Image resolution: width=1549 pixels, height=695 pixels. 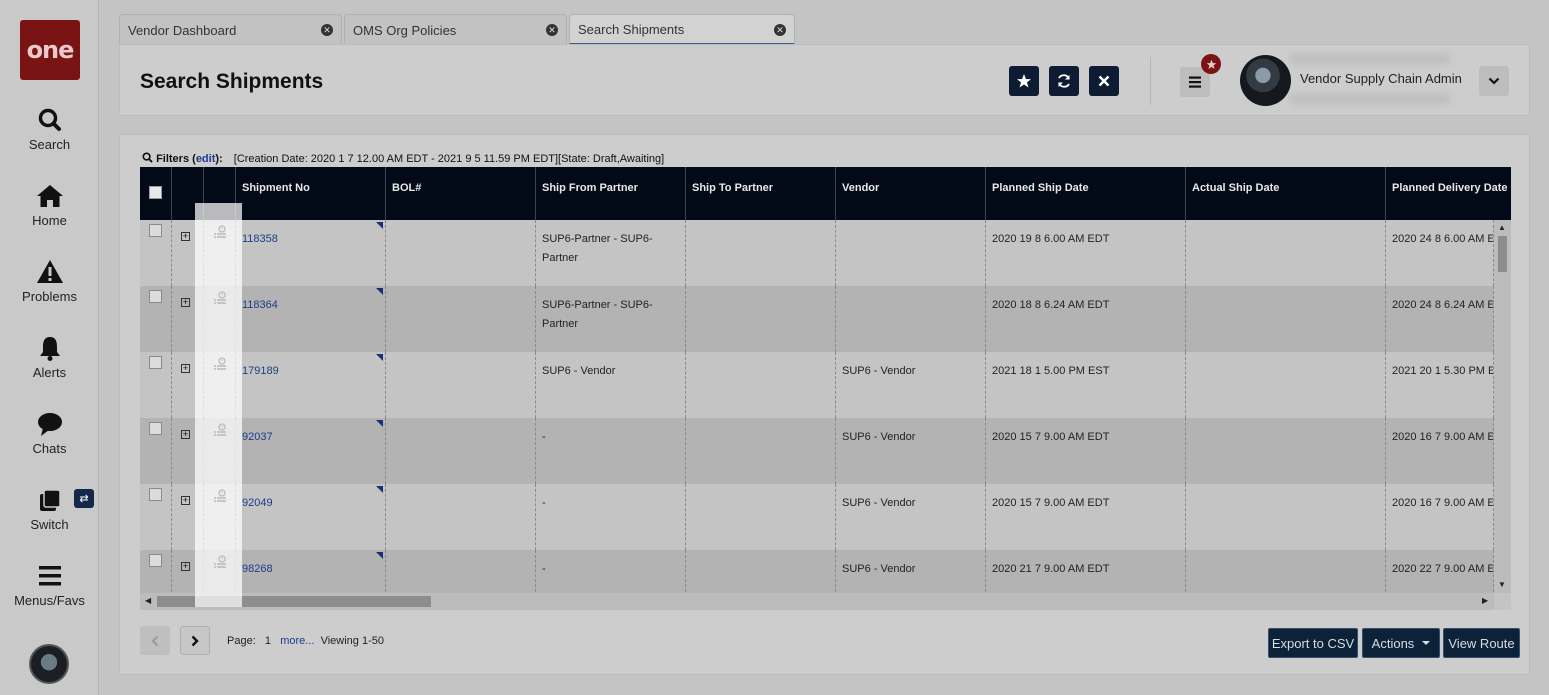 I want to click on sidebar-item-alerts: Alerts, so click(x=49, y=357).